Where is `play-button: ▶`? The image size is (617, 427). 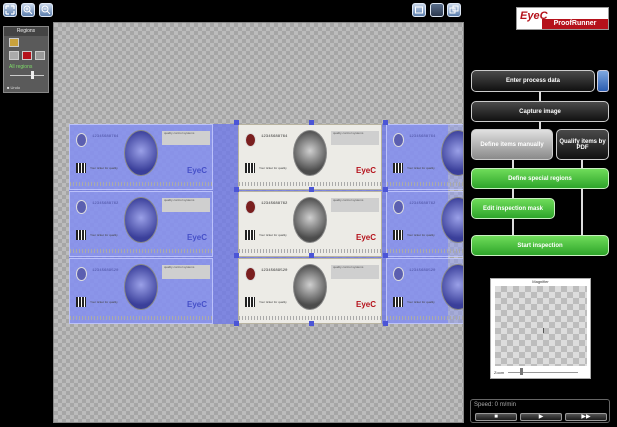 play-button: ▶ is located at coordinates (541, 417).